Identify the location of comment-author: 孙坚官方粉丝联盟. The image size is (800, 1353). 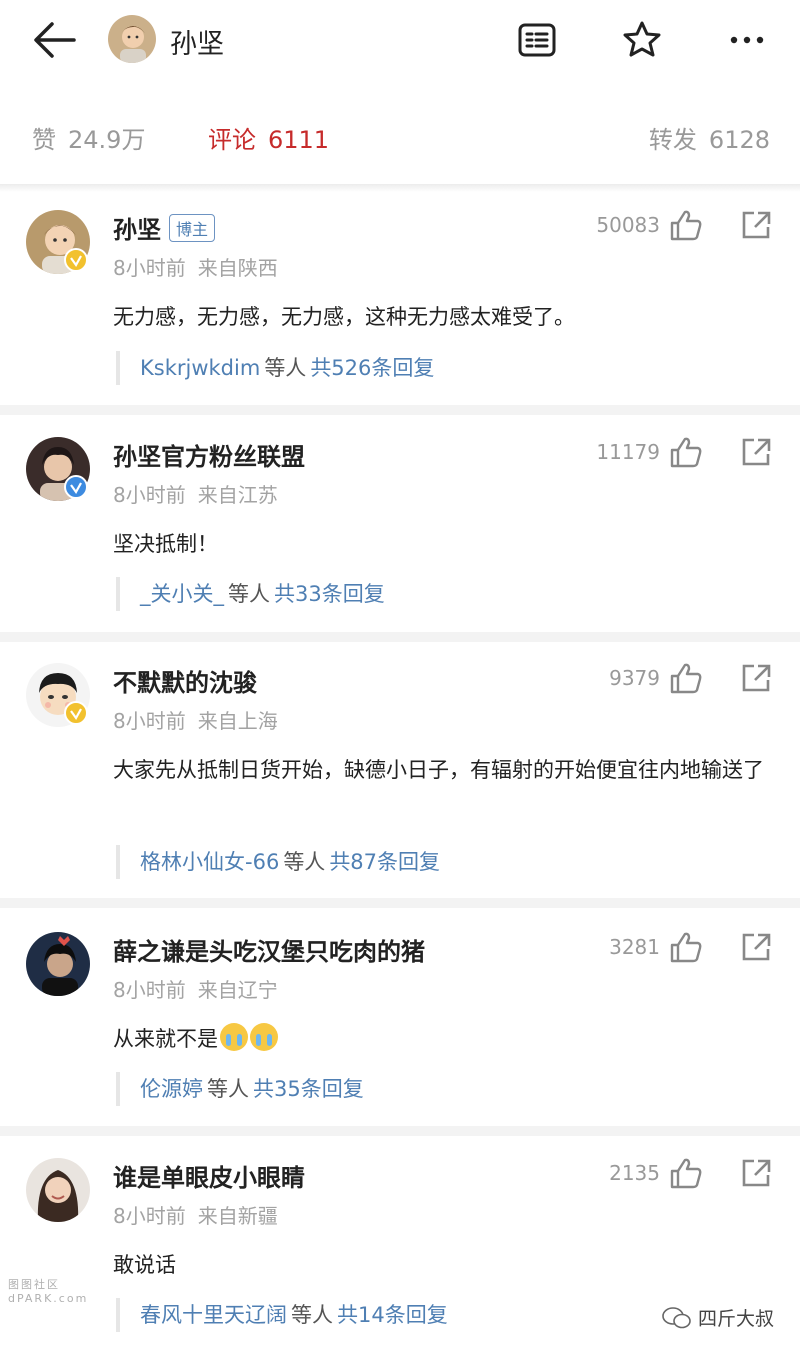
(209, 454).